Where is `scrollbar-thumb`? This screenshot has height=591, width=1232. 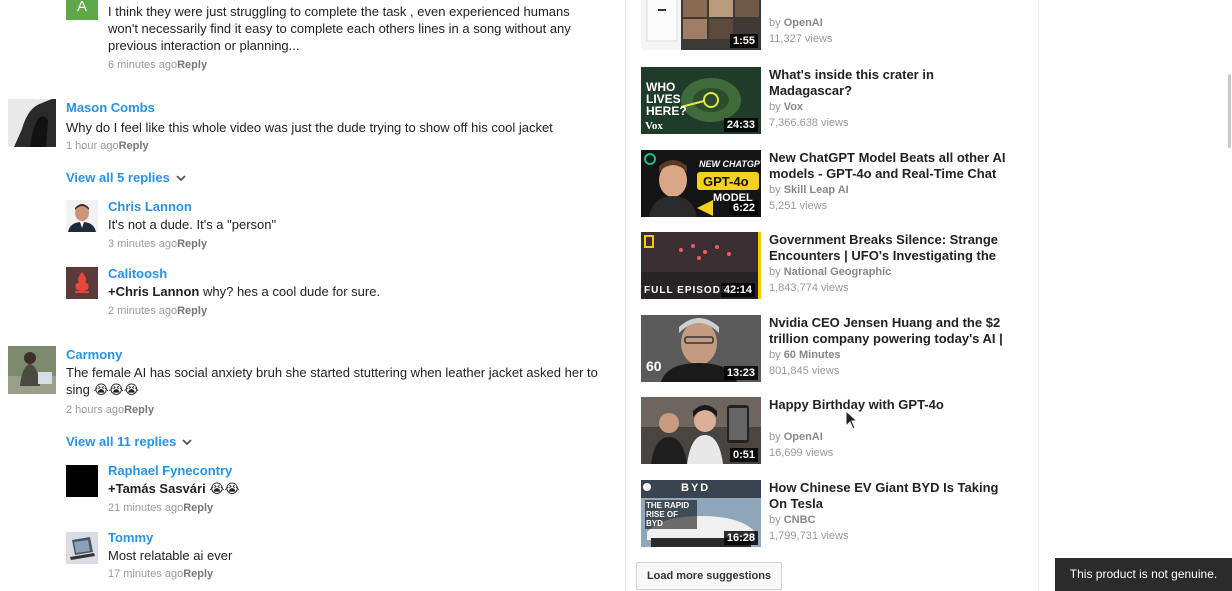 scrollbar-thumb is located at coordinates (1229, 111).